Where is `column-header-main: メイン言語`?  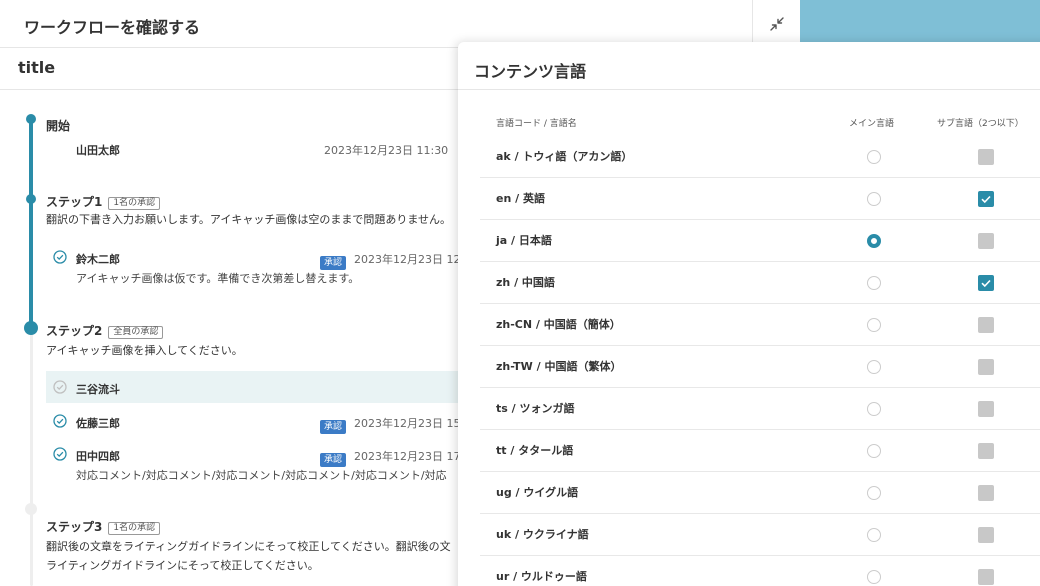
column-header-main: メイン言語 is located at coordinates (872, 124).